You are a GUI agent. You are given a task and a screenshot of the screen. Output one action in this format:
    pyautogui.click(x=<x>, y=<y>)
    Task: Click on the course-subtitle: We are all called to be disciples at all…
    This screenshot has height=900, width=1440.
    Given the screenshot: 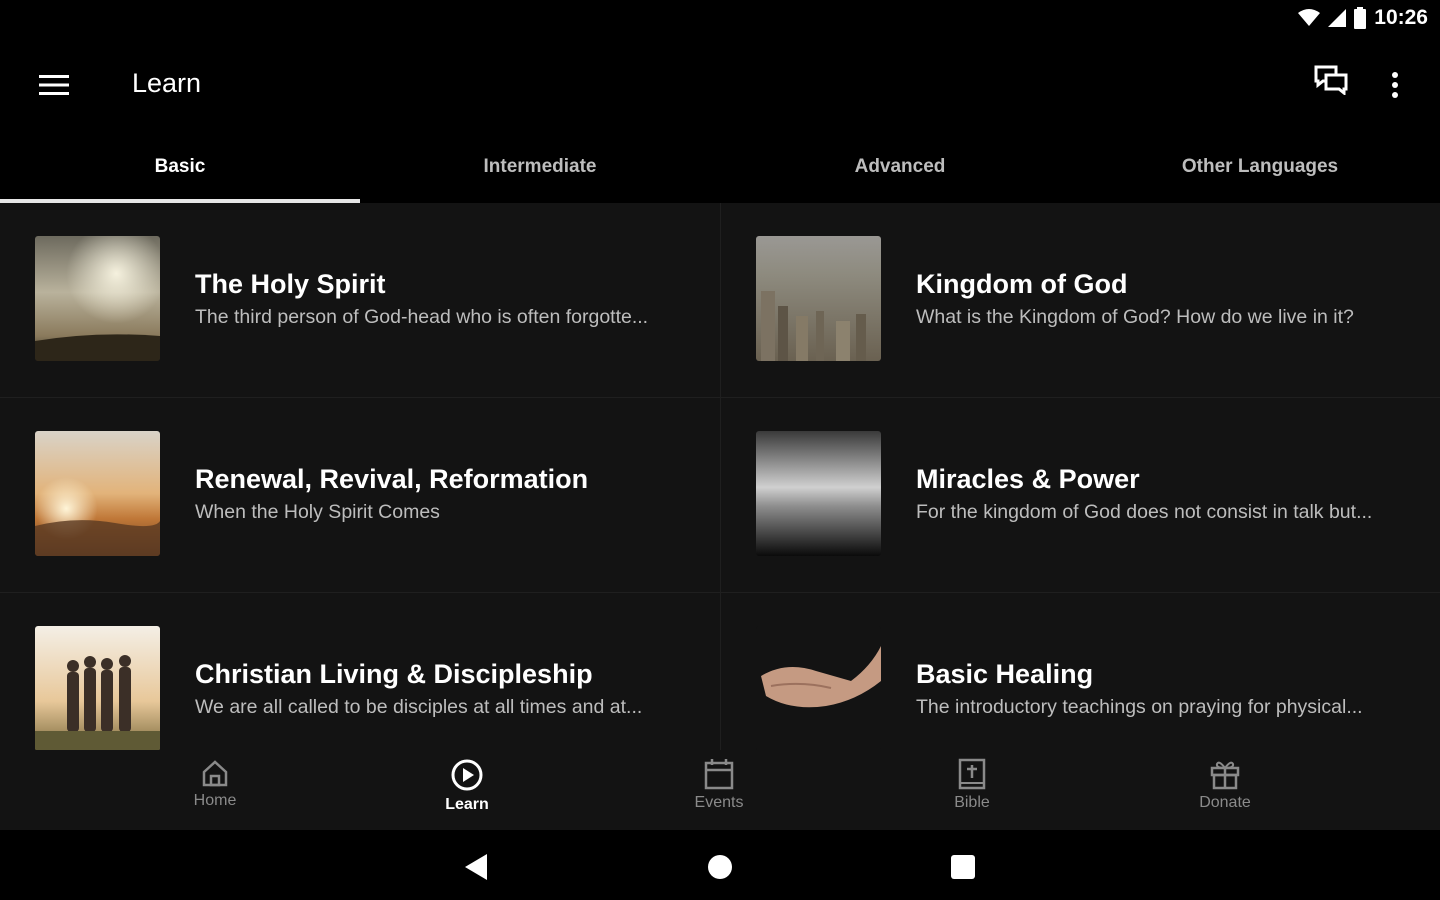 What is the action you would take?
    pyautogui.click(x=419, y=707)
    